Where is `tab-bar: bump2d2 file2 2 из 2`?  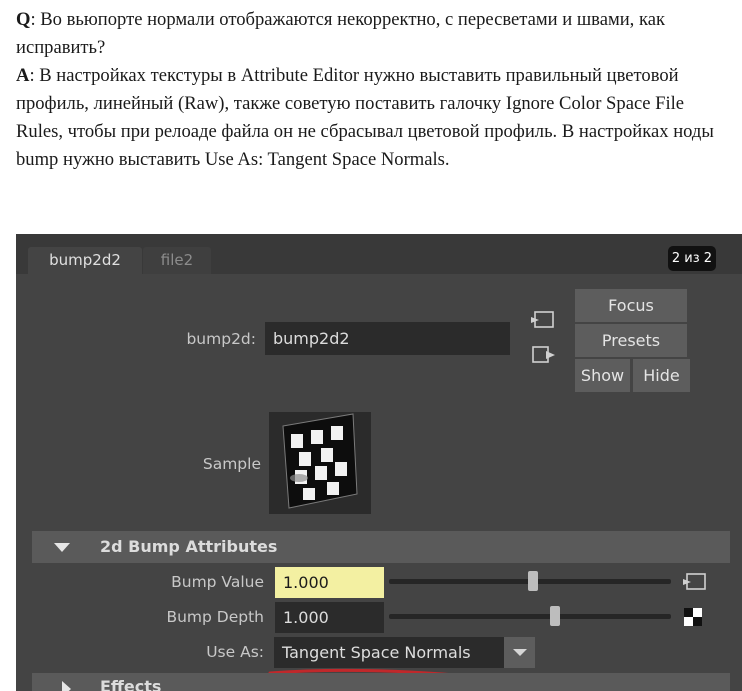 tab-bar: bump2d2 file2 2 из 2 is located at coordinates (379, 254).